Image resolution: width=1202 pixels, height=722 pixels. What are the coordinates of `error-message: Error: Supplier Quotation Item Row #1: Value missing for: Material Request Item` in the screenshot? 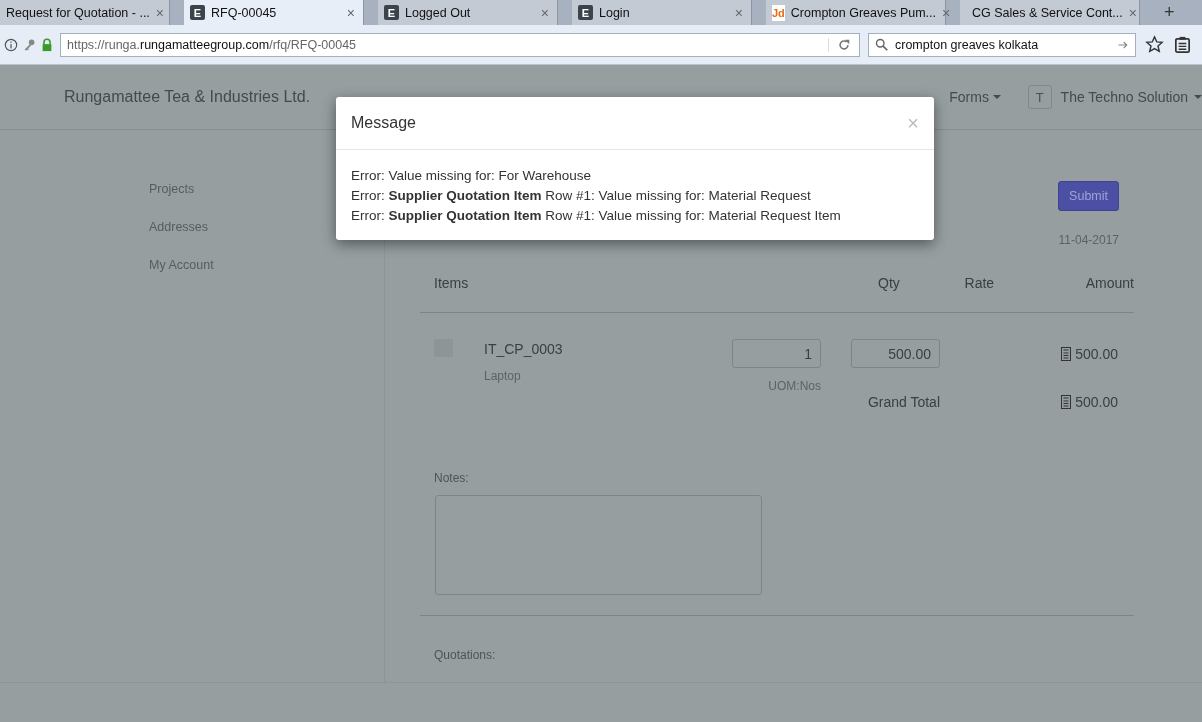 It's located at (596, 216).